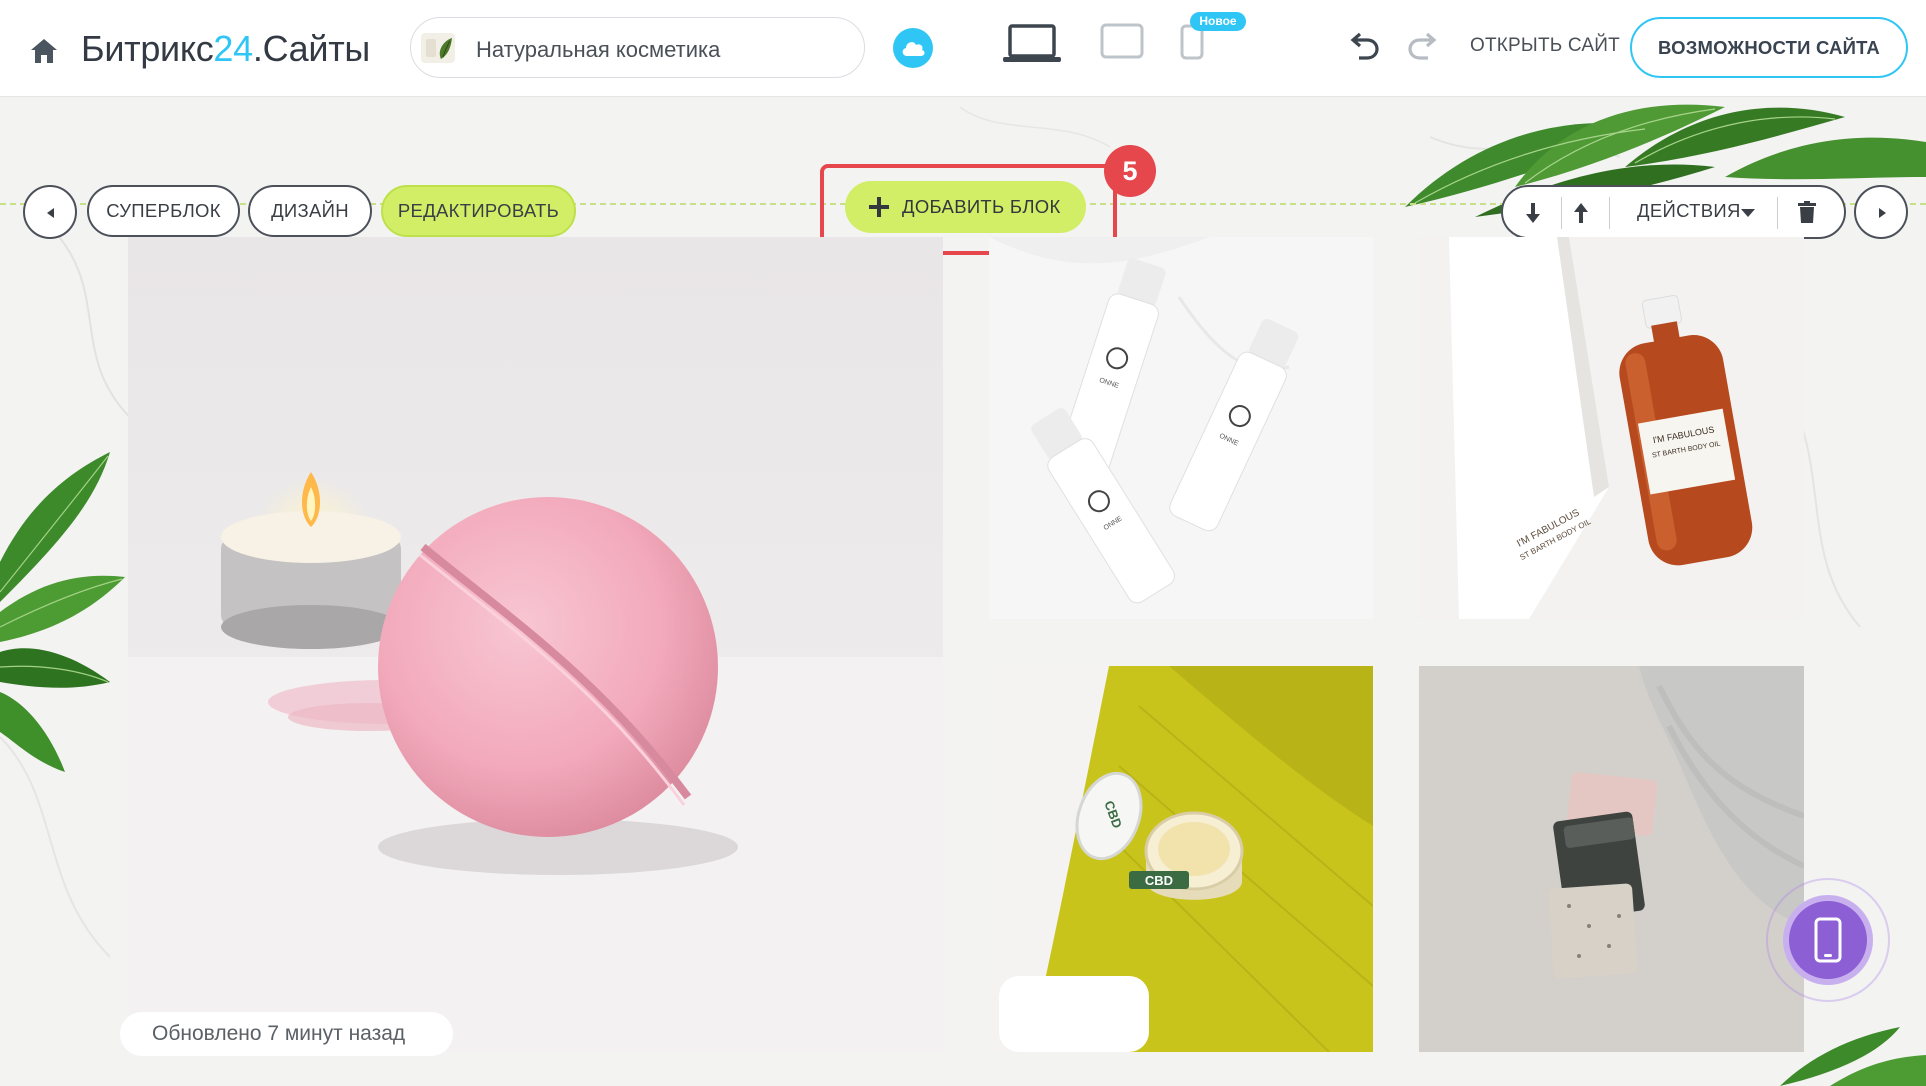  I want to click on actions-menu: ДЕЙСТВИЯ, so click(1689, 211).